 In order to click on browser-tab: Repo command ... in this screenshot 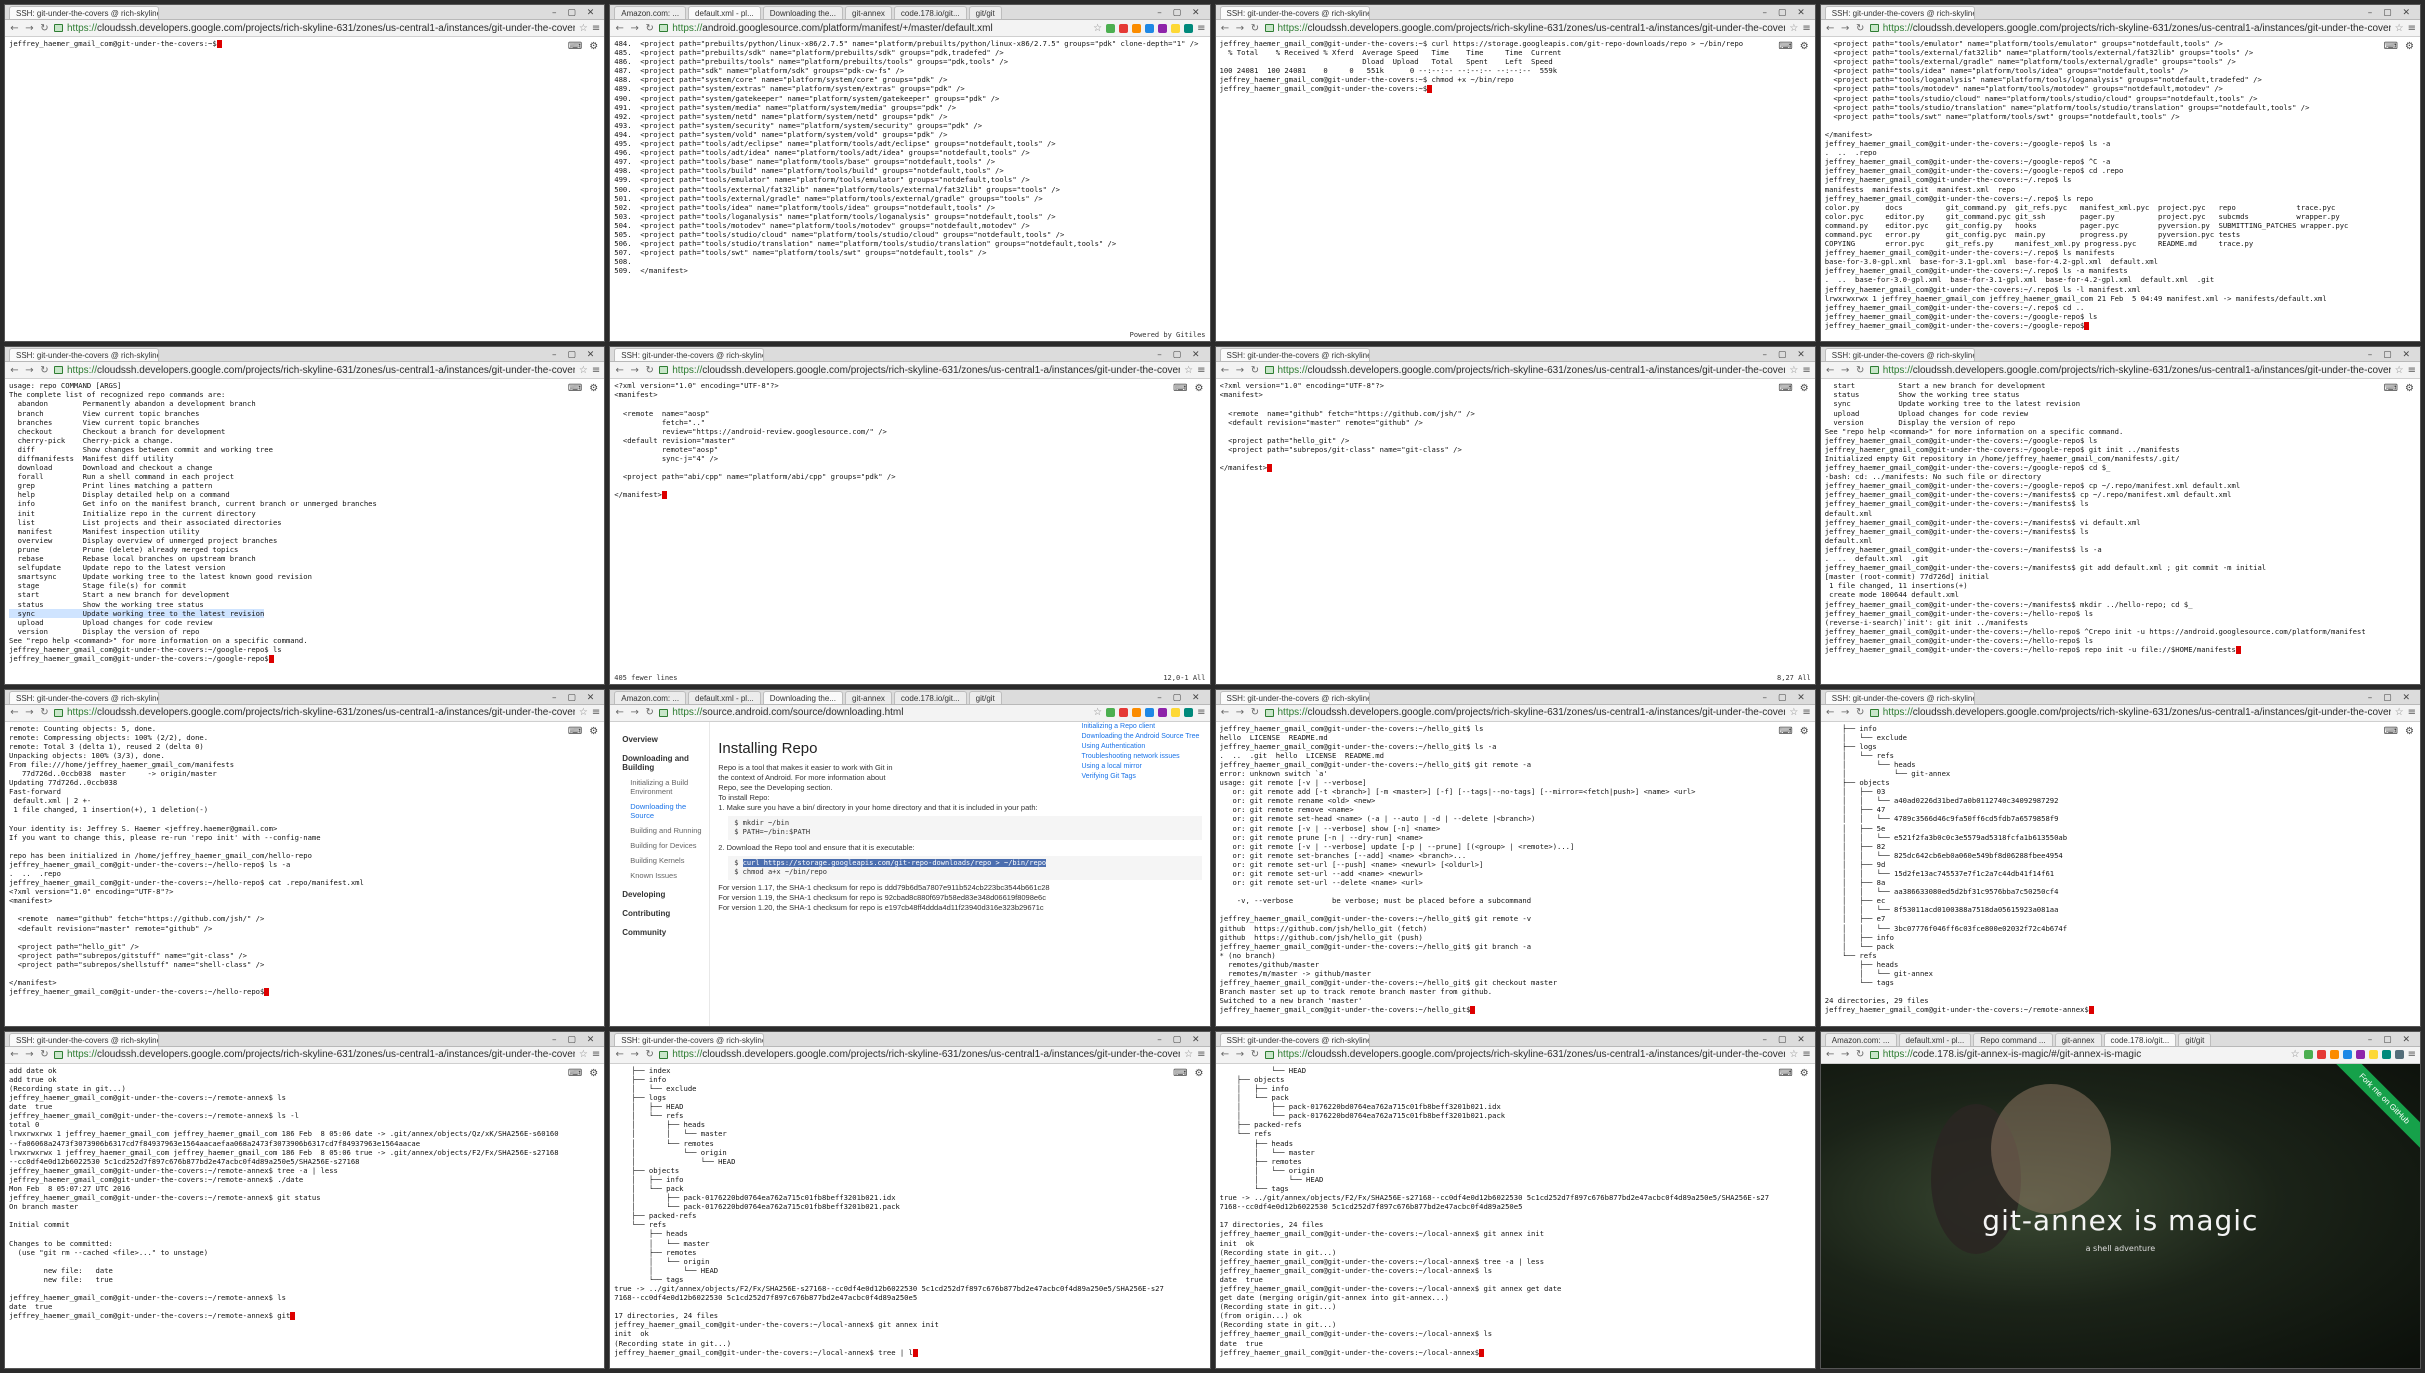, I will do `click(2013, 1039)`.